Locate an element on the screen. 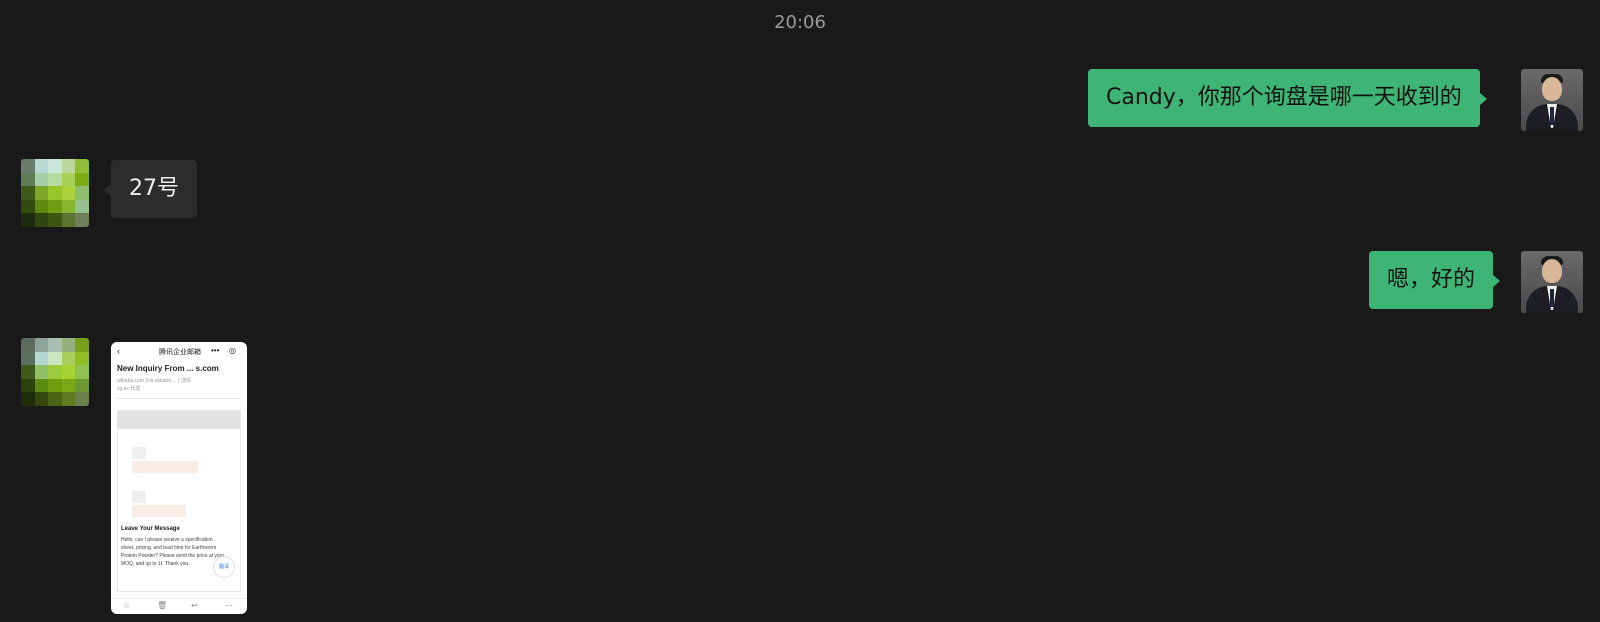 The height and width of the screenshot is (622, 1600). email-sender-line: alibaba.com (via alibaba ... ) 详情 is located at coordinates (154, 381).